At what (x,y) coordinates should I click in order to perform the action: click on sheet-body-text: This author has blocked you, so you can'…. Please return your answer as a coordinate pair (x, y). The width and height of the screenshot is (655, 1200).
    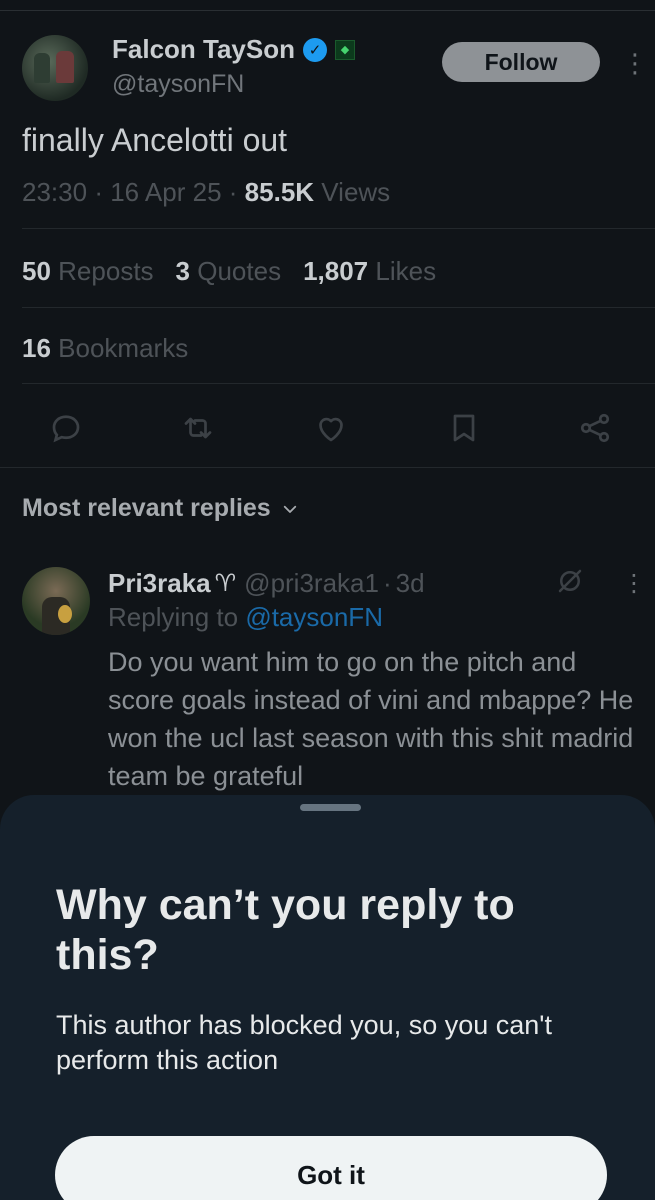
    Looking at the image, I should click on (304, 1042).